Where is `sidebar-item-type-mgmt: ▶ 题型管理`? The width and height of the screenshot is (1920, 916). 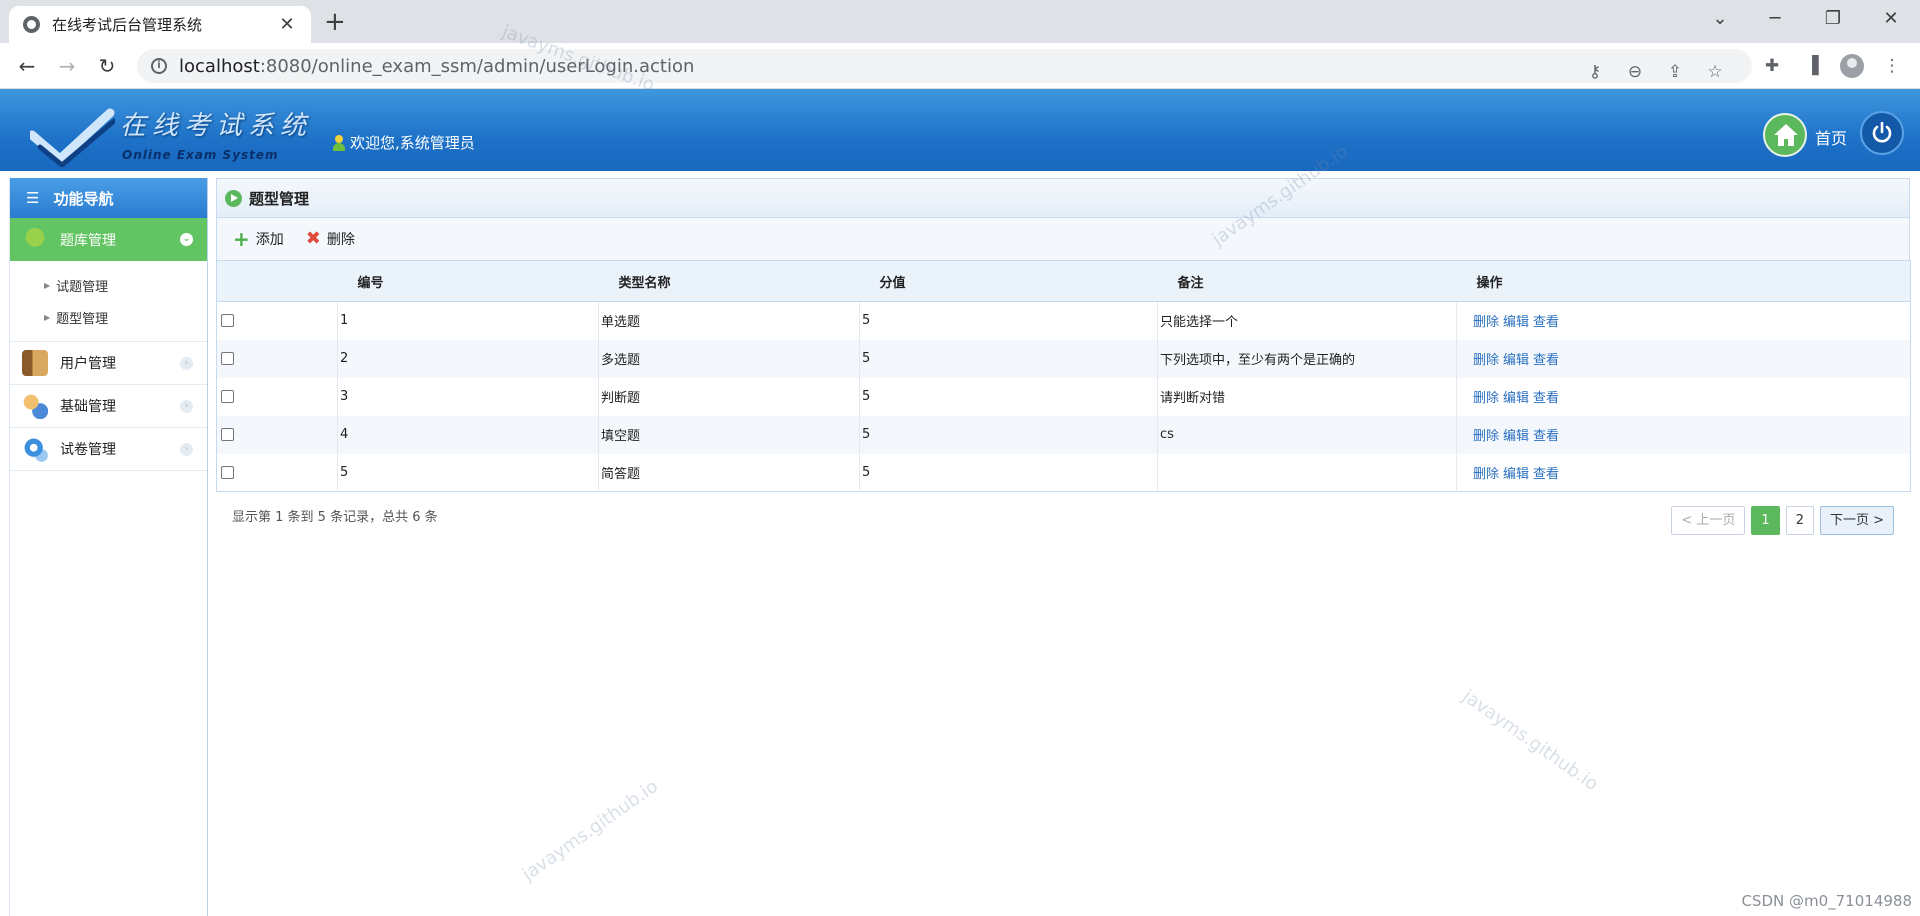 sidebar-item-type-mgmt: ▶ 题型管理 is located at coordinates (125, 317).